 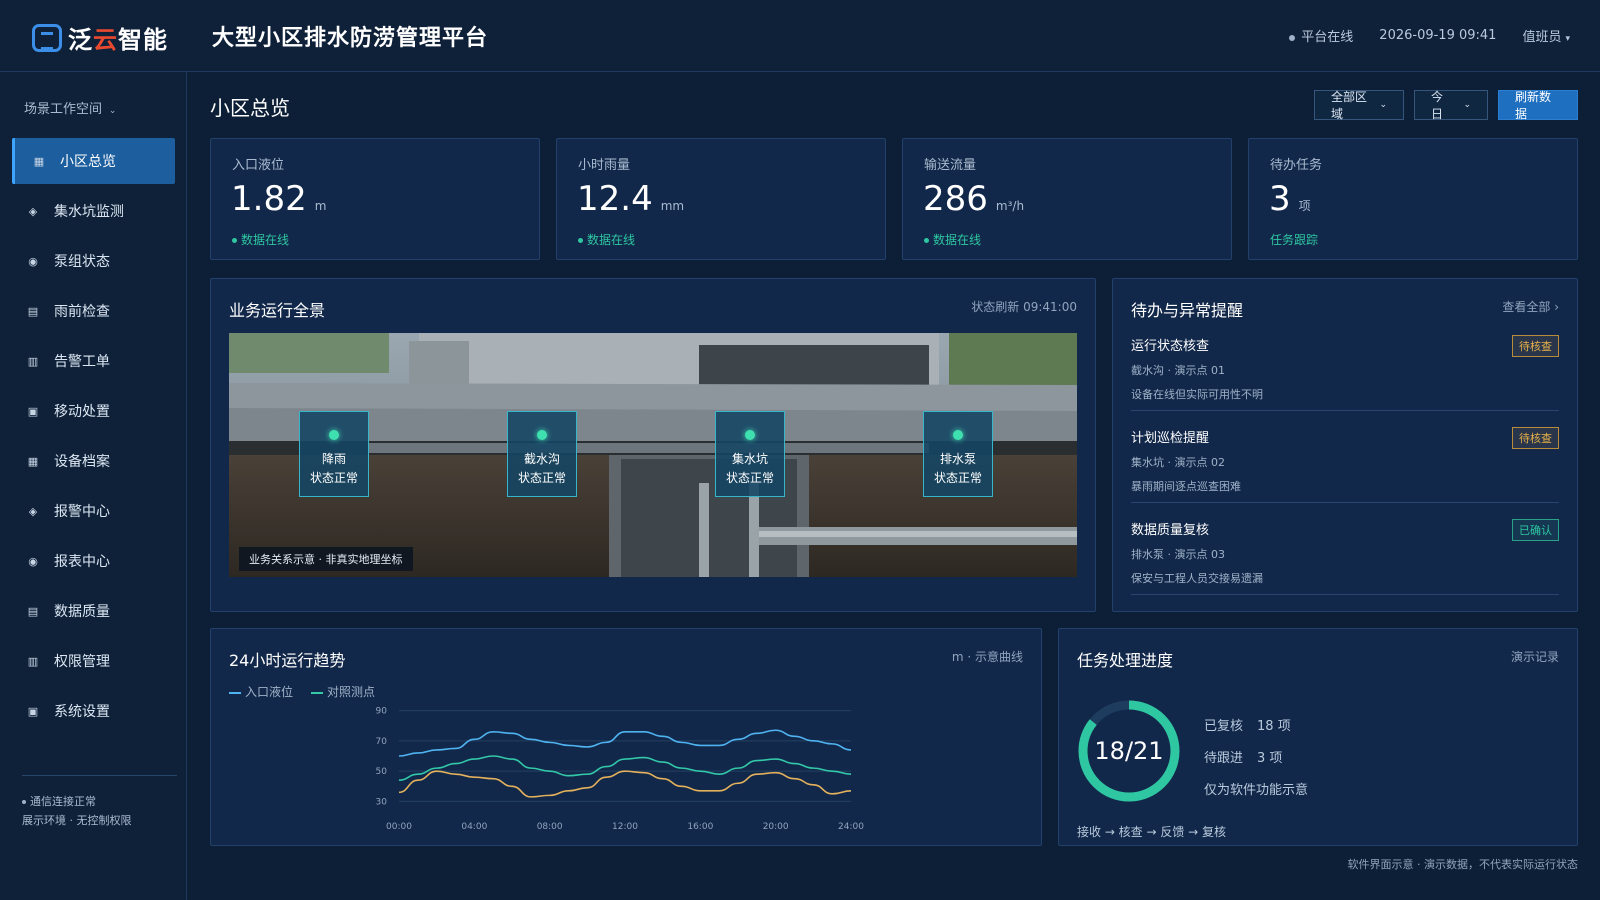 I want to click on progress-stats: 已复核 18 项 待跟进 3 项 仅为软件功能示意, so click(x=1256, y=759).